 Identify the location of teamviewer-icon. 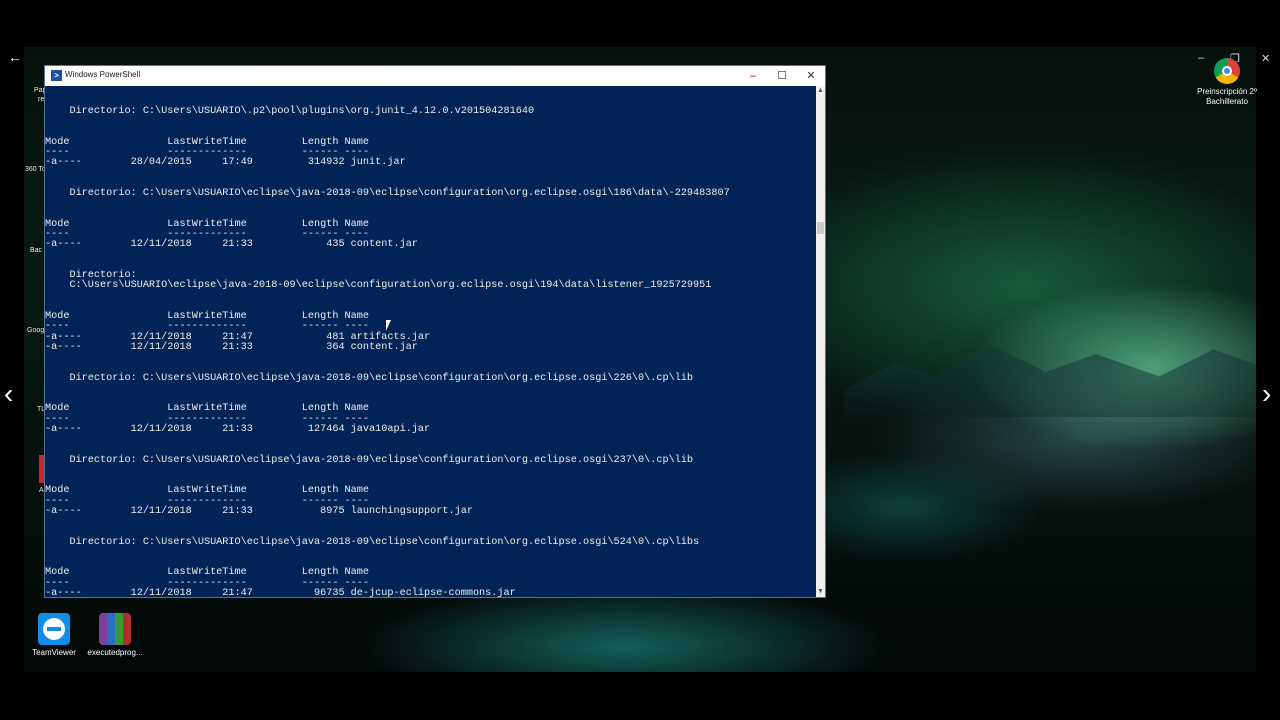
(54, 629).